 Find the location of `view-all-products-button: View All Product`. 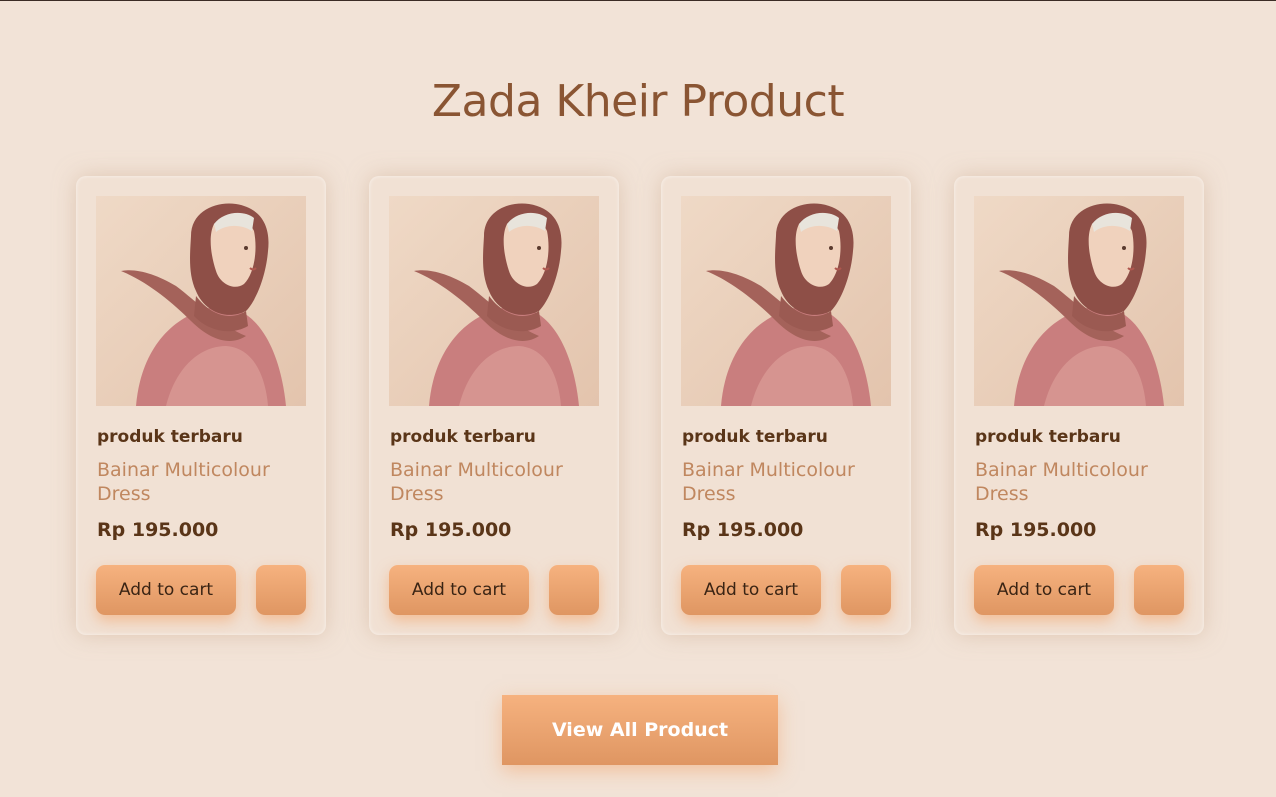

view-all-products-button: View All Product is located at coordinates (640, 730).